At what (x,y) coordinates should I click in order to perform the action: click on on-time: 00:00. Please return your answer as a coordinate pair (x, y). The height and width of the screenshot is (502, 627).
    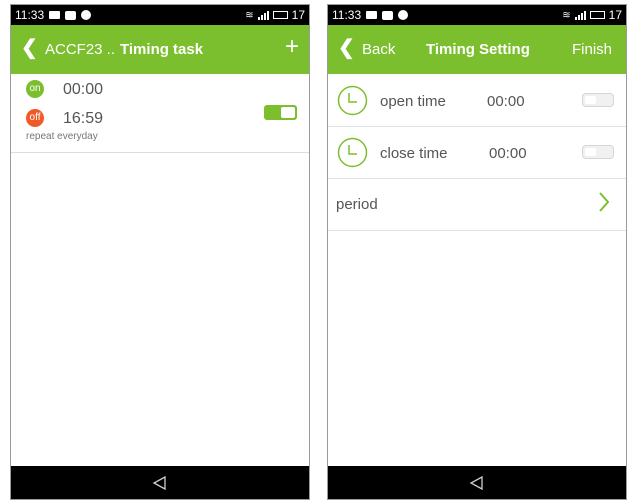
    Looking at the image, I should click on (83, 89).